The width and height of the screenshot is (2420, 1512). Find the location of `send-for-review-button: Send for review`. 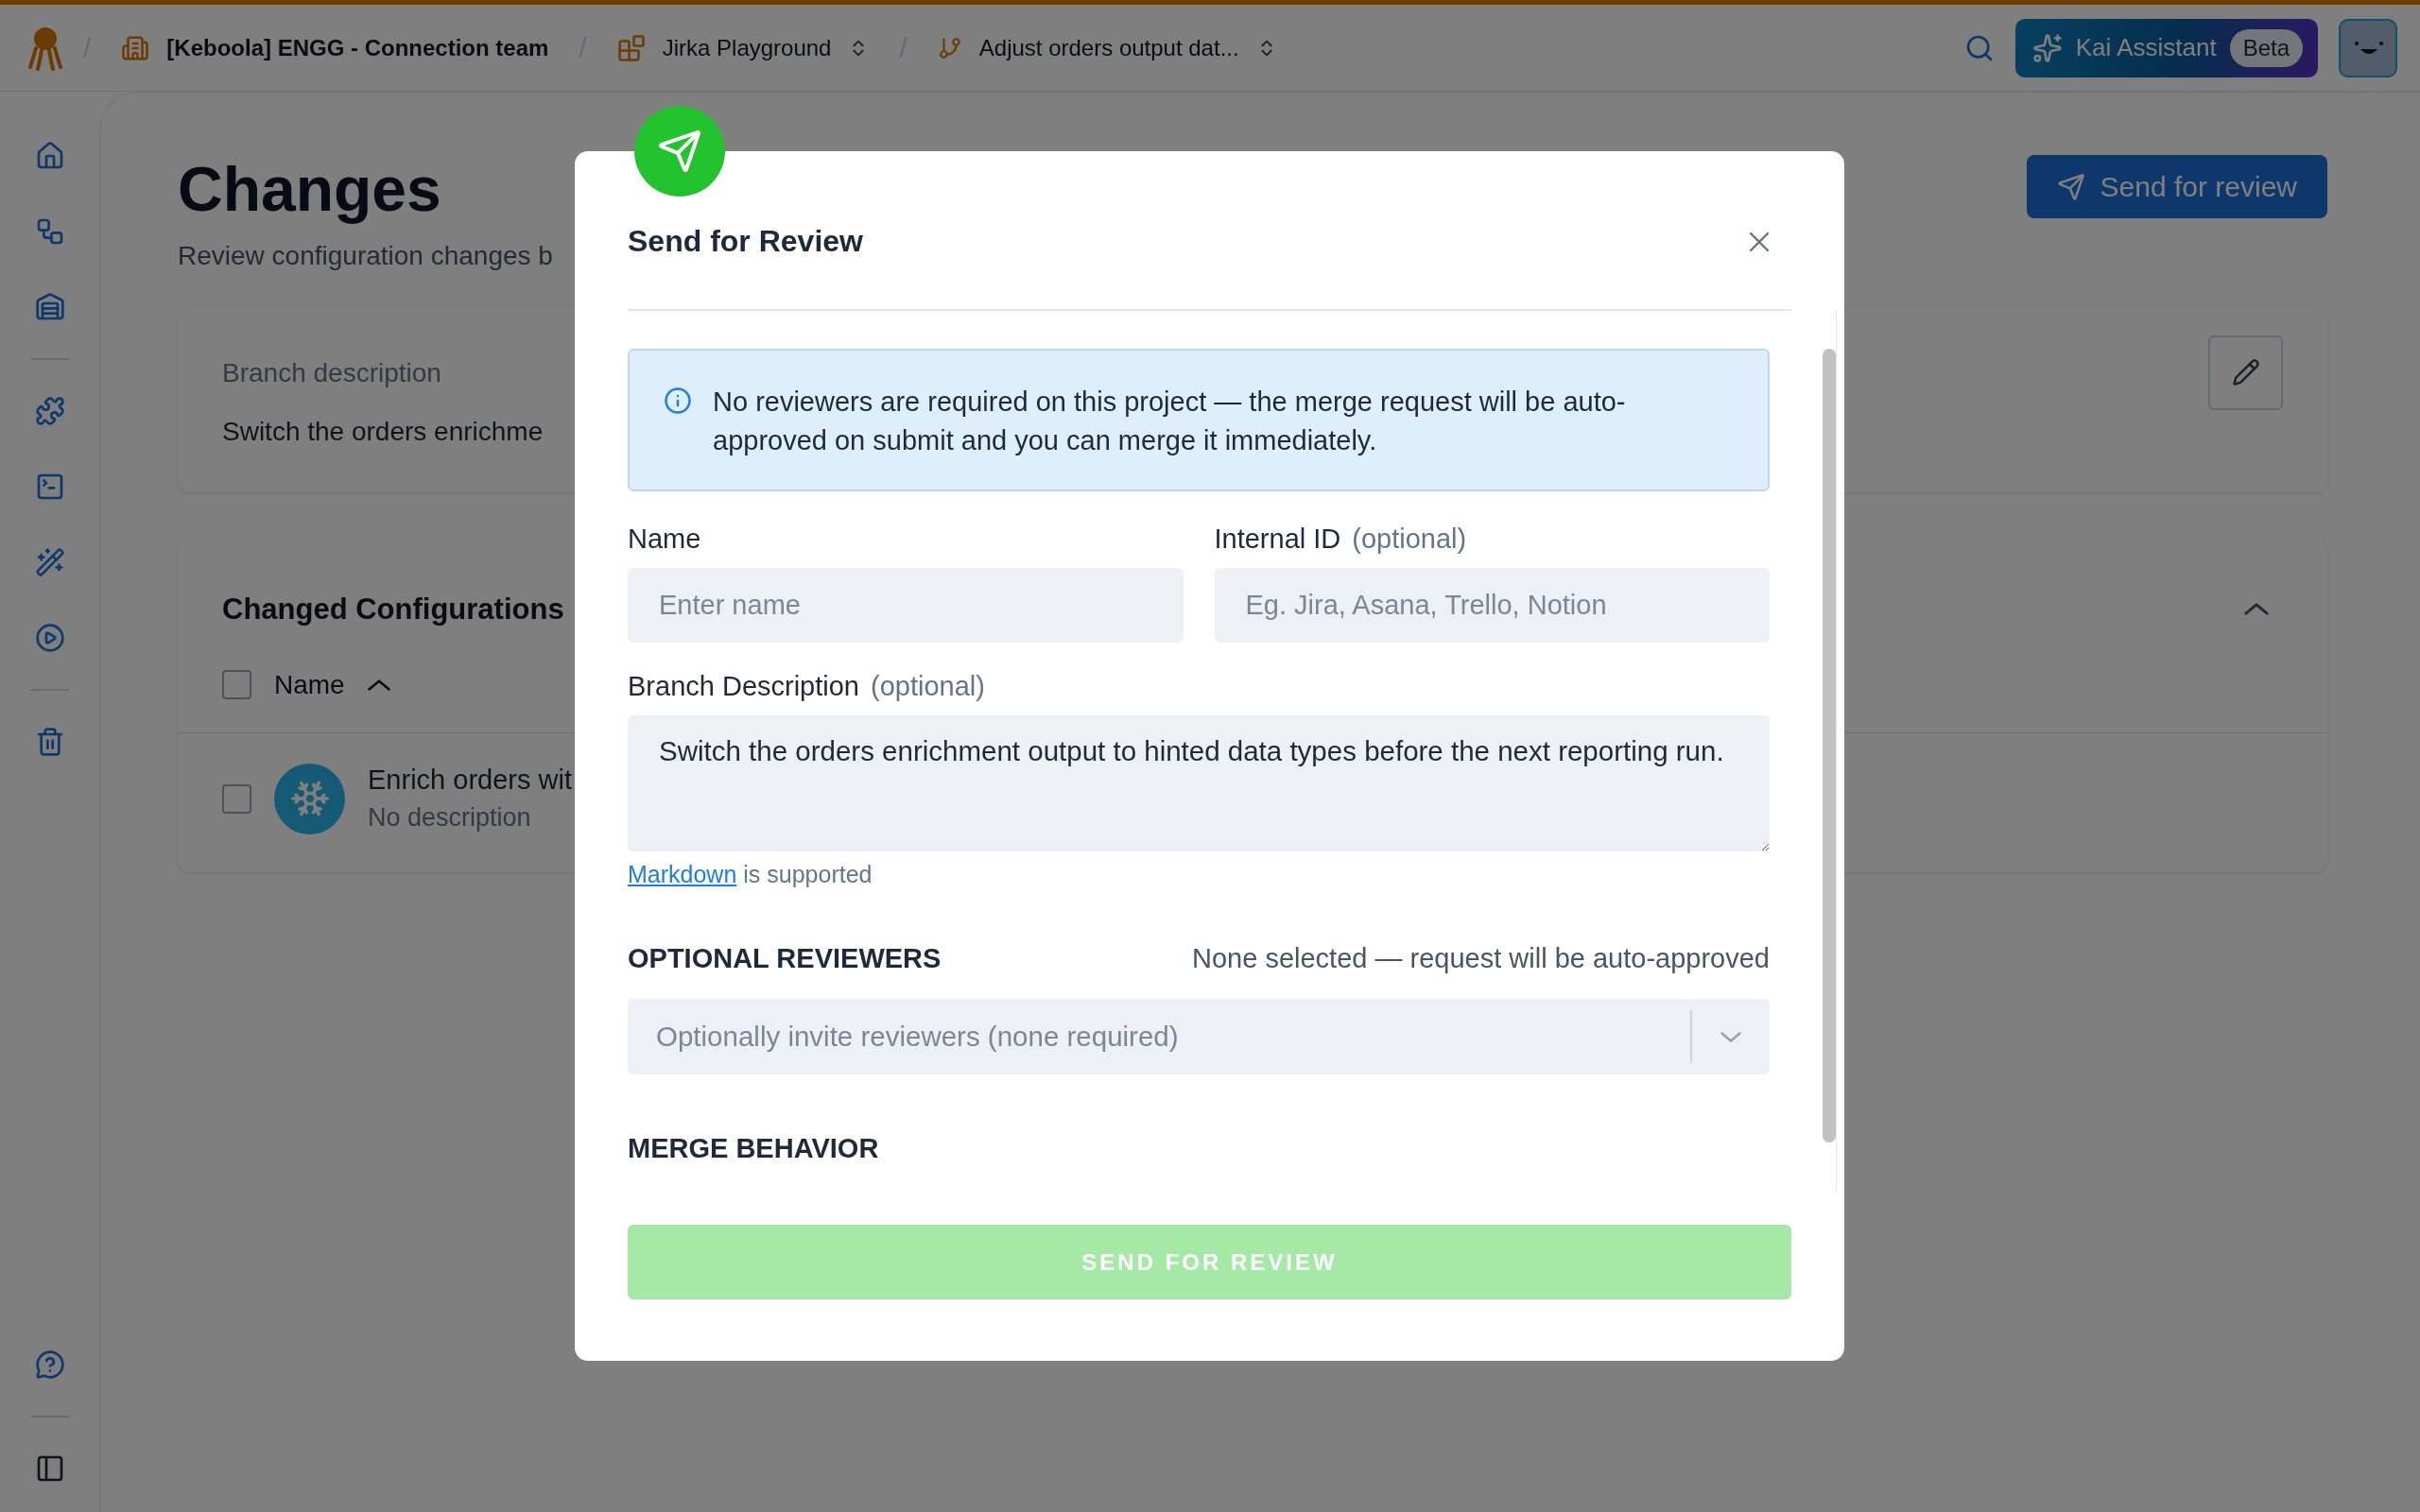

send-for-review-button: Send for review is located at coordinates (2176, 186).